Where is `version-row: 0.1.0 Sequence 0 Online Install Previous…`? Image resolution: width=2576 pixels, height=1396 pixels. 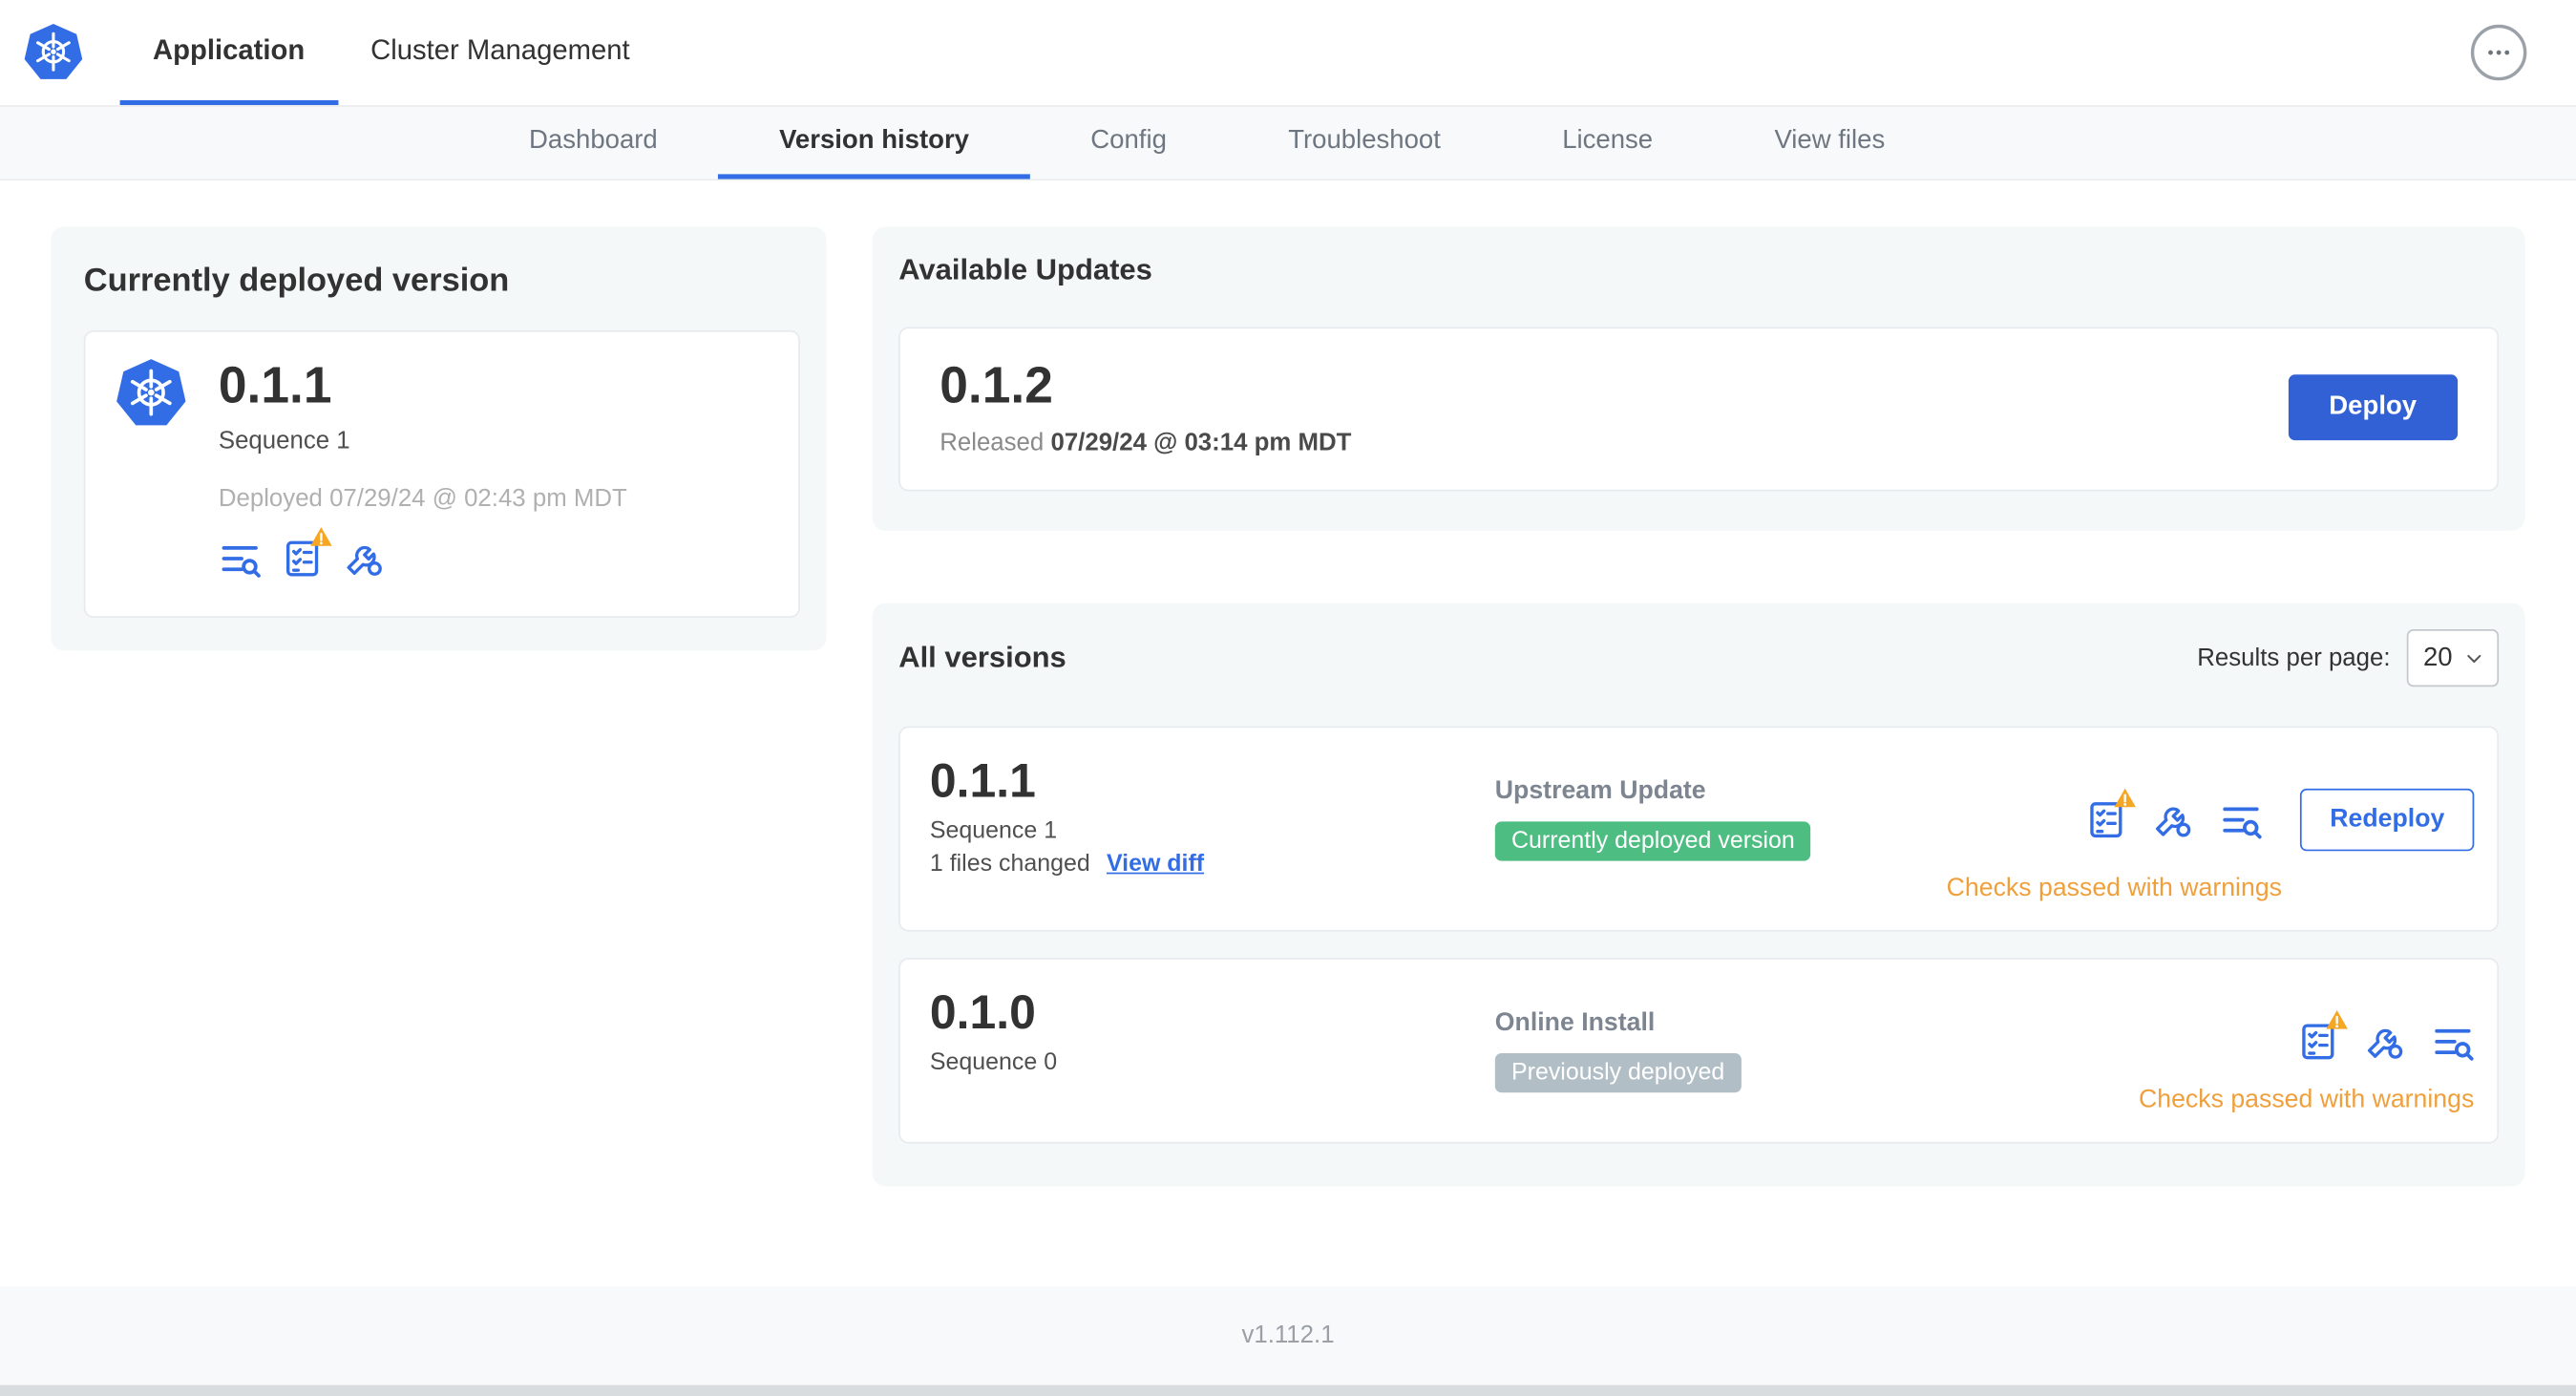
version-row: 0.1.0 Sequence 0 Online Install Previous… is located at coordinates (1699, 1051).